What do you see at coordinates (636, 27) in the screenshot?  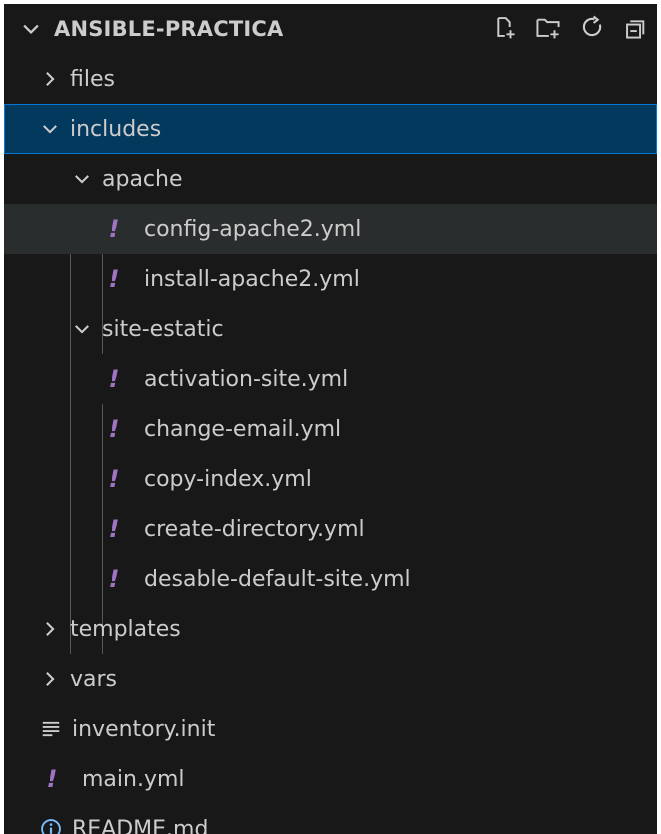 I see `collapse-all-icon` at bounding box center [636, 27].